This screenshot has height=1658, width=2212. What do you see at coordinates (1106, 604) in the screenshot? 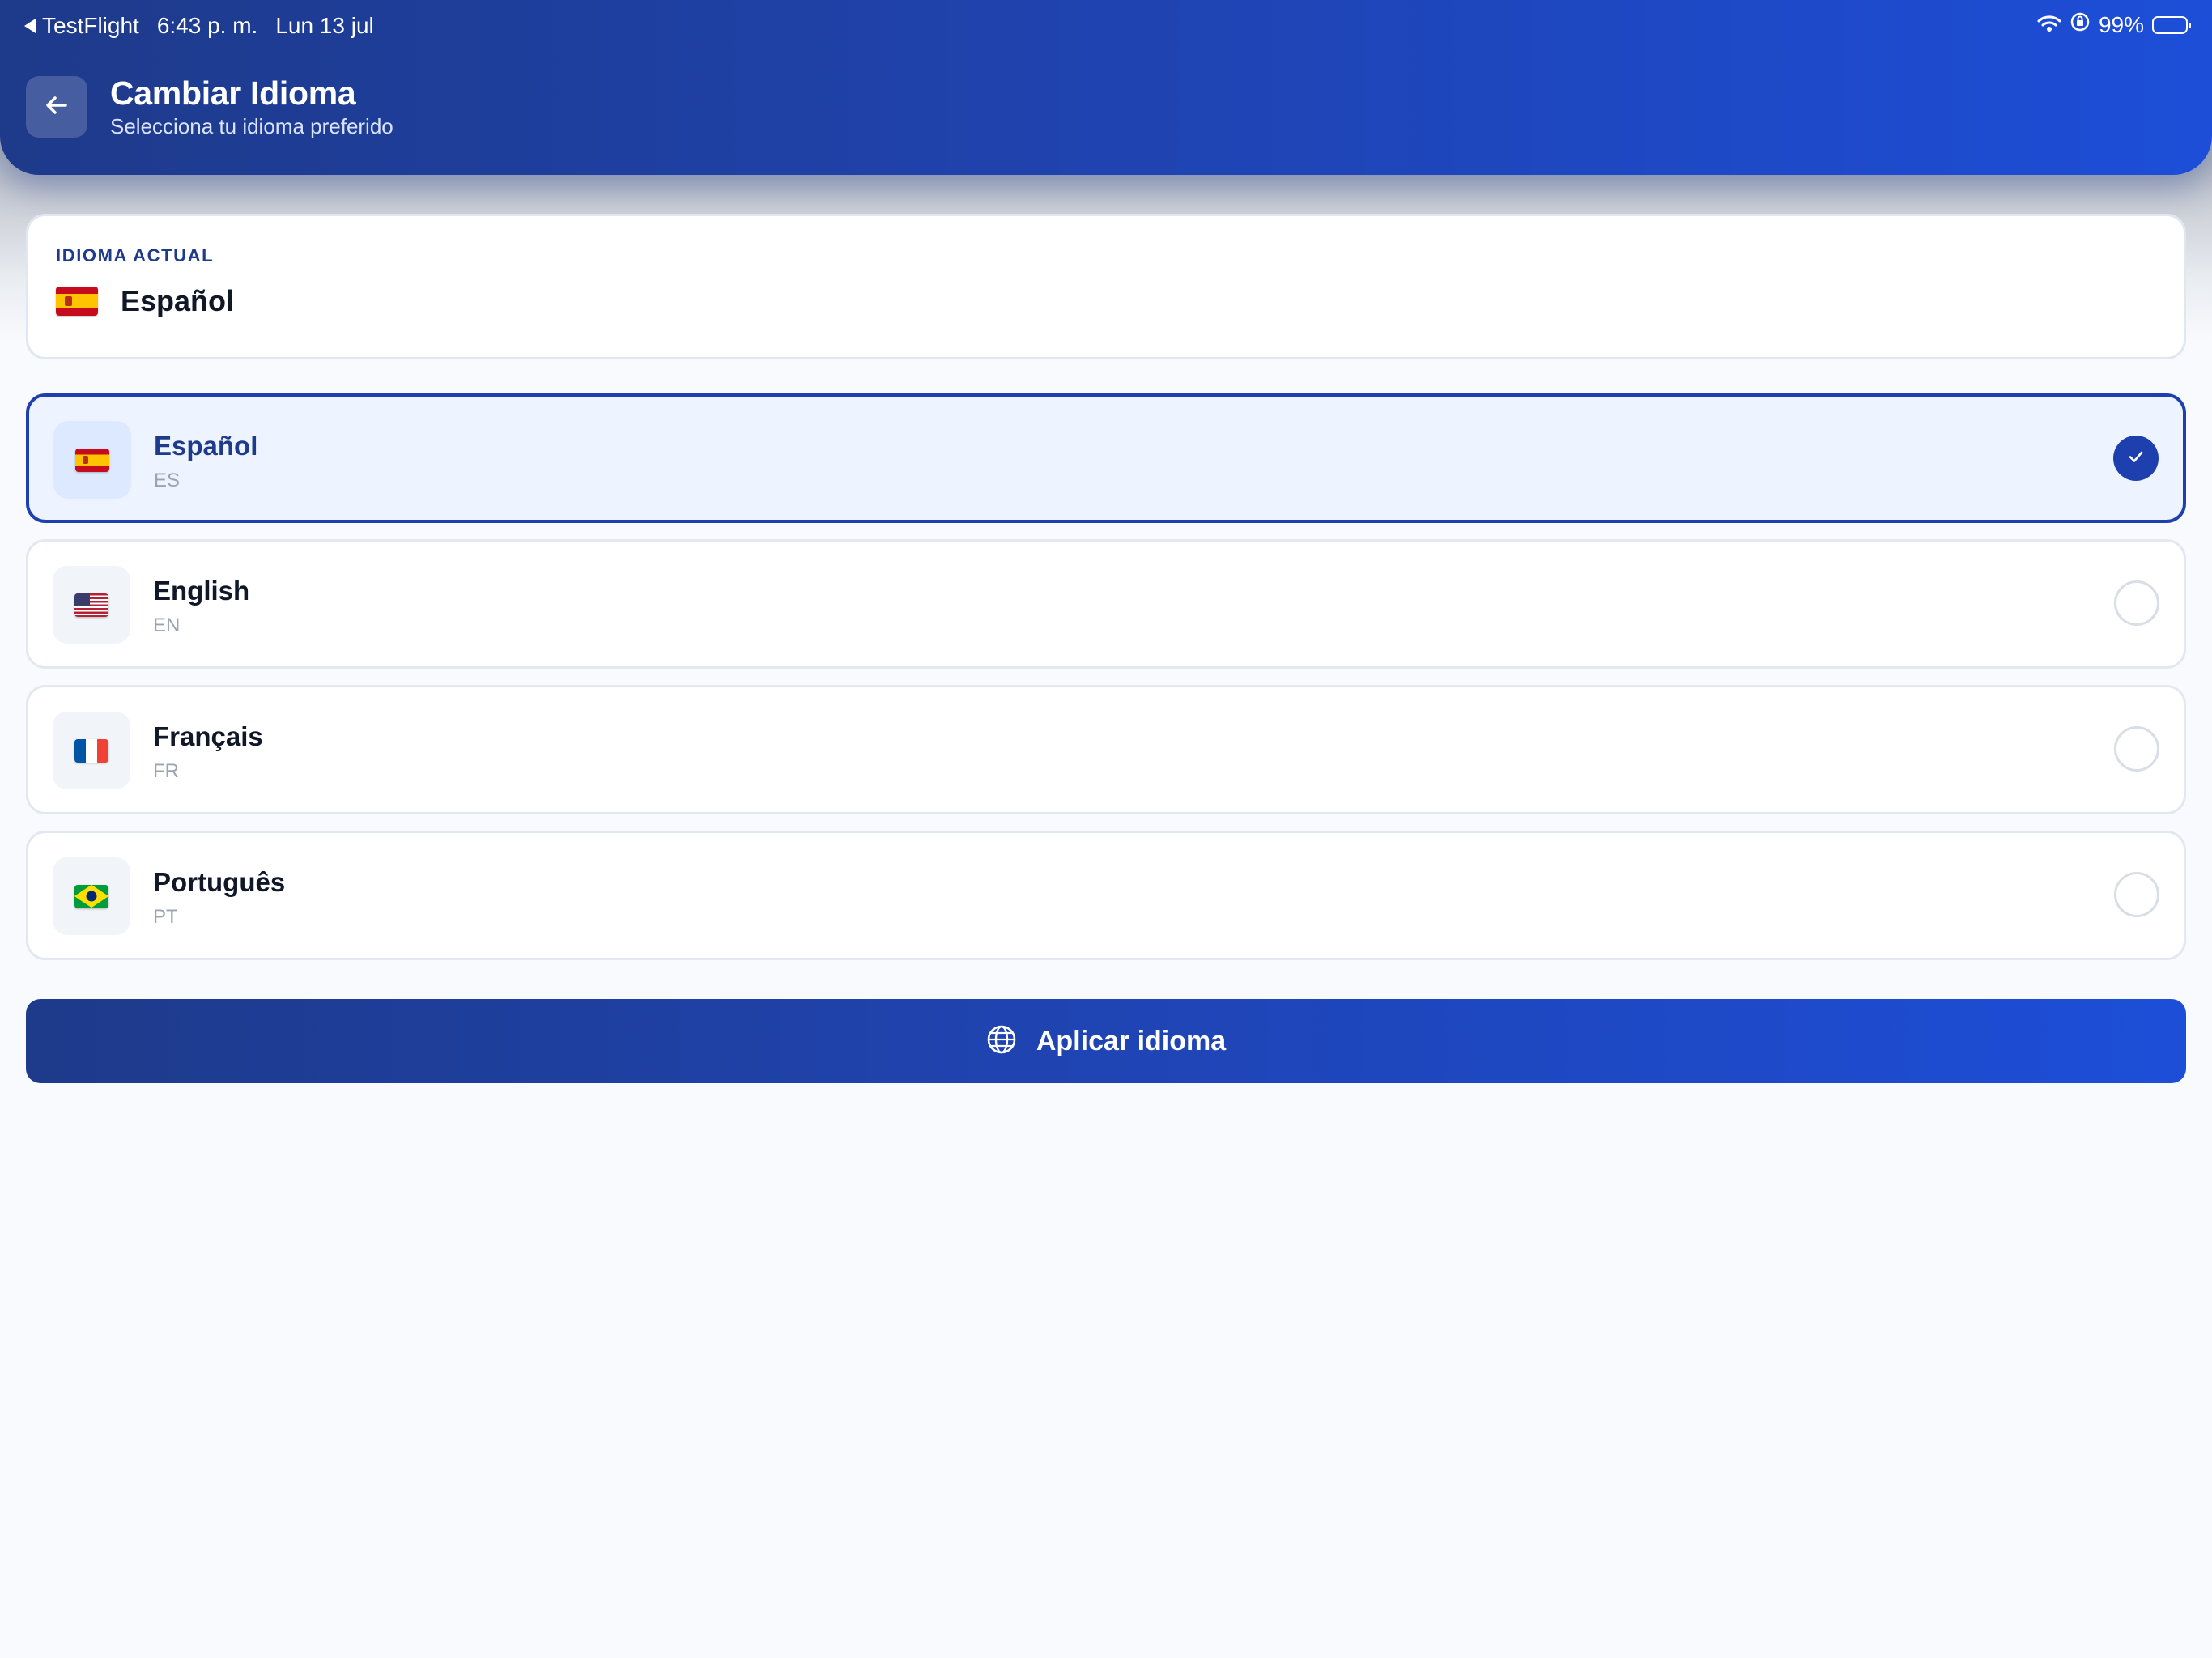
I see `language-option-en: English EN` at bounding box center [1106, 604].